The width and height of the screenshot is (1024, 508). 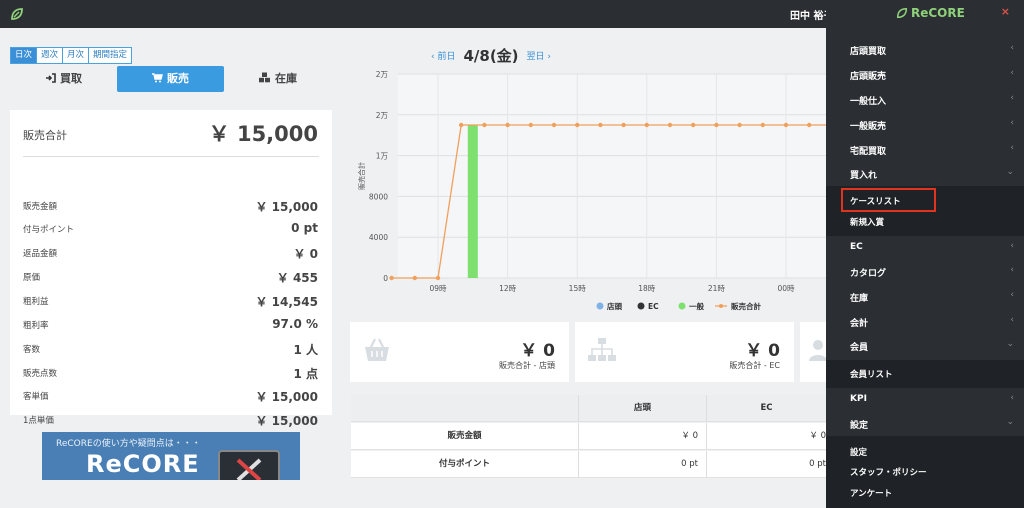 What do you see at coordinates (170, 301) in the screenshot?
I see `summary-row: 粗利益 ￥ 14,545` at bounding box center [170, 301].